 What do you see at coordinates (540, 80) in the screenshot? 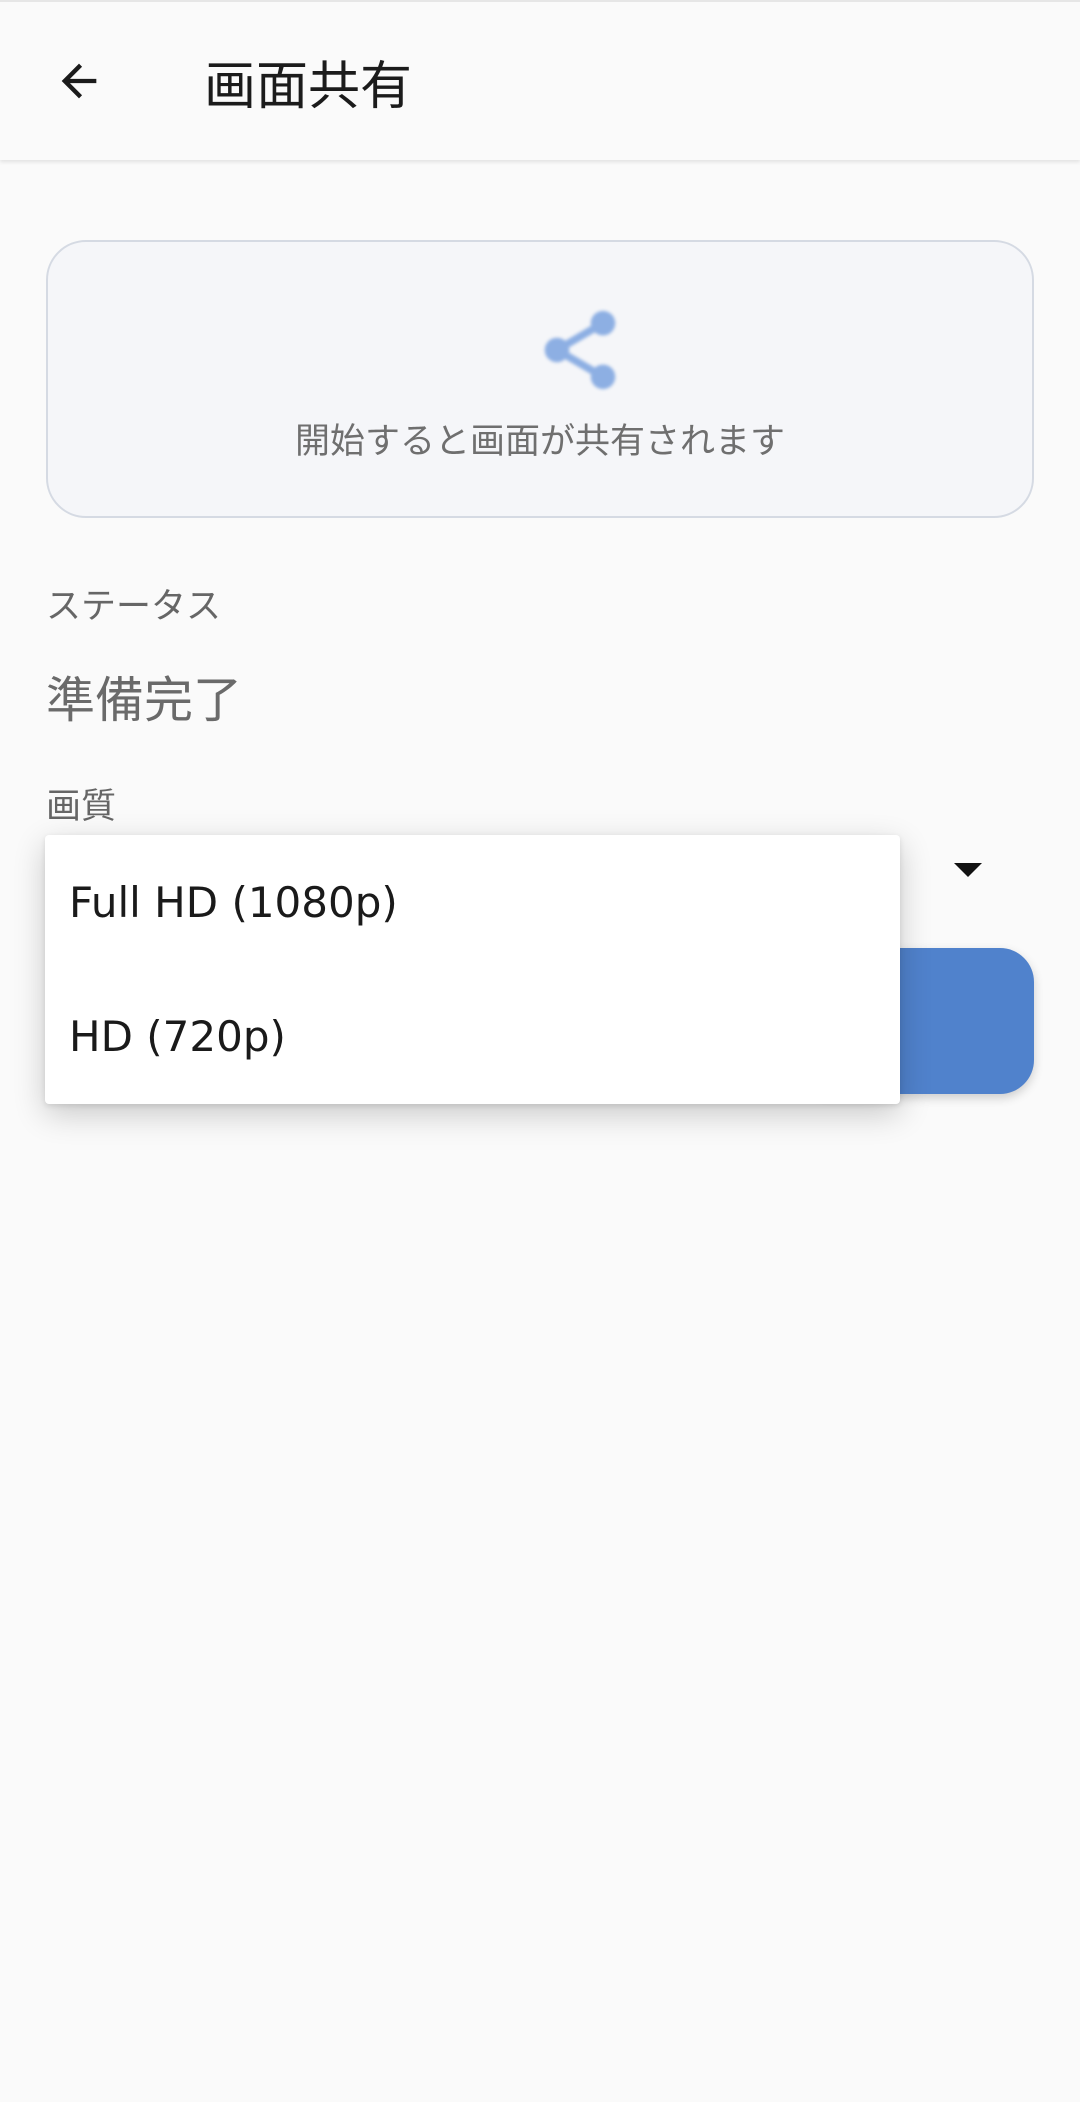
I see `app-bar: 画面共有` at bounding box center [540, 80].